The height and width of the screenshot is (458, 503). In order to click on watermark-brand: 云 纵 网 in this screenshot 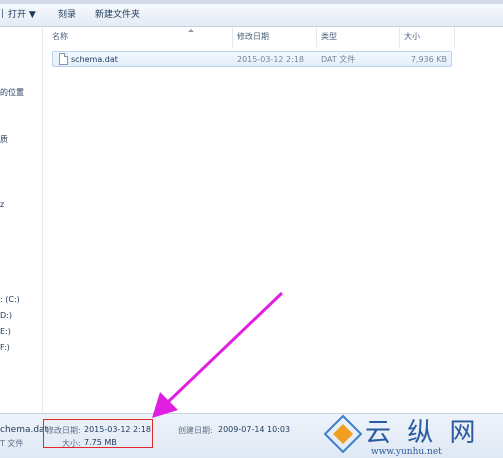, I will do `click(422, 433)`.